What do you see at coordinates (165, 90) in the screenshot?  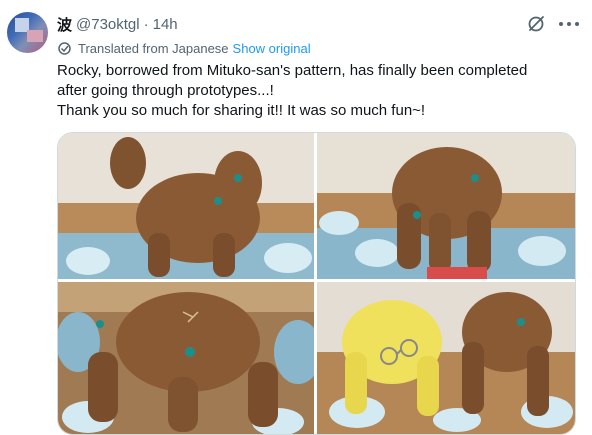 I see `tweet-text-line: after going through prototypes...!` at bounding box center [165, 90].